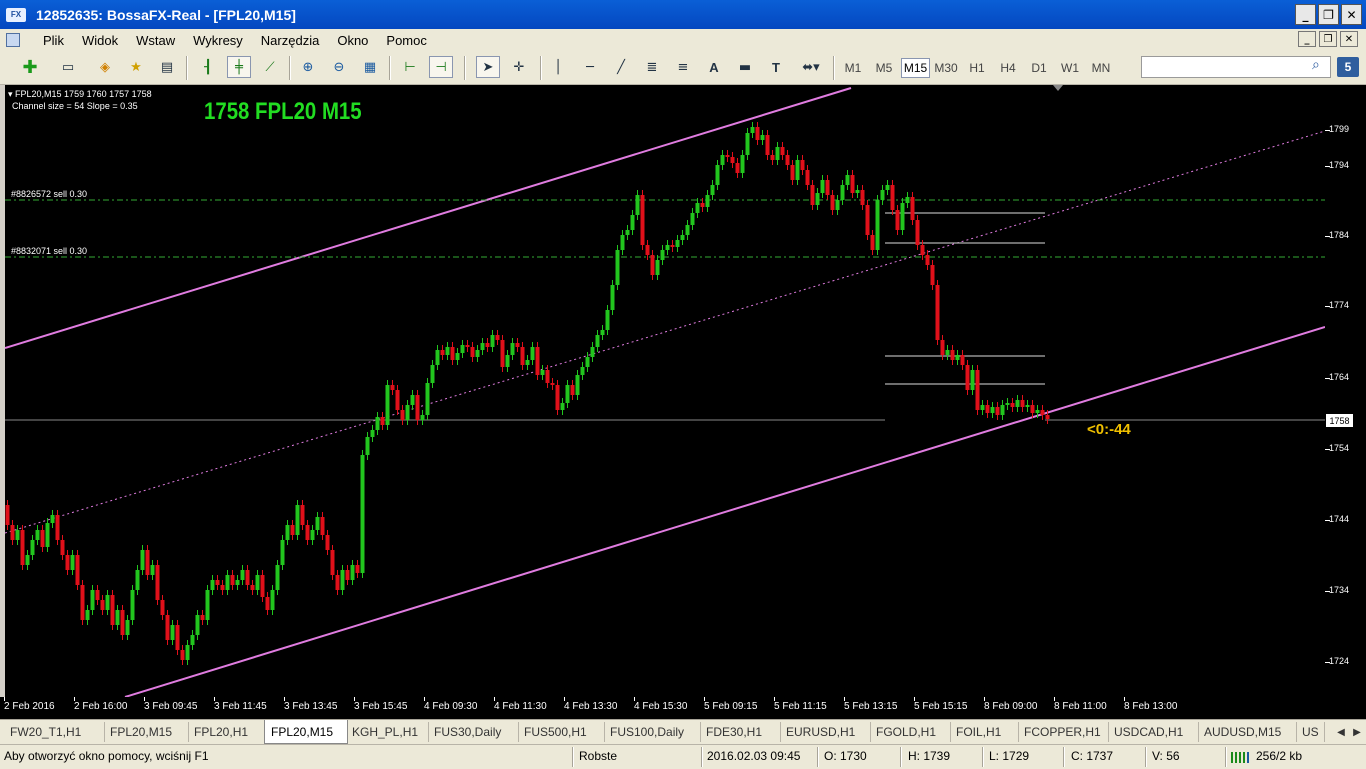  What do you see at coordinates (745, 67) in the screenshot?
I see `text-label-icon: ▬` at bounding box center [745, 67].